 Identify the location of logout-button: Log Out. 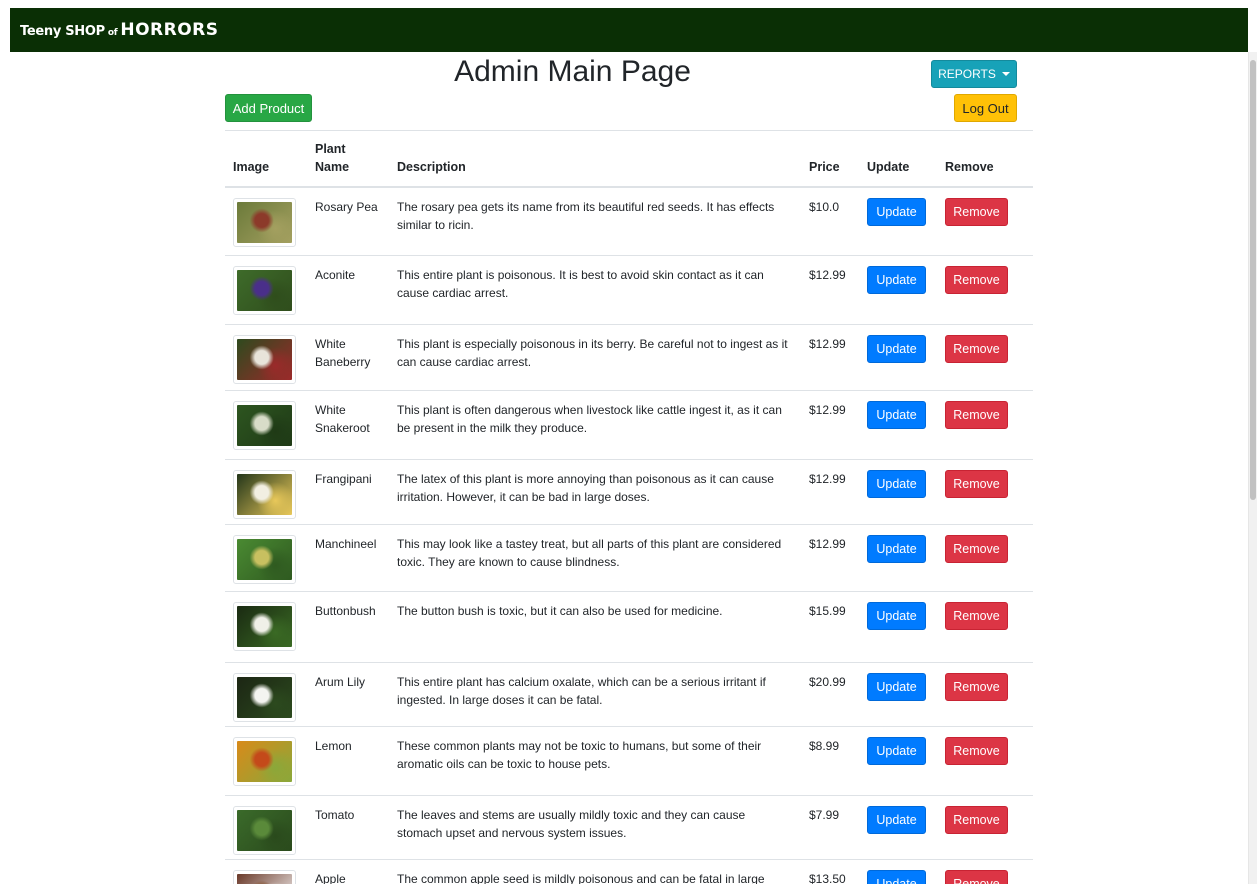
(985, 108).